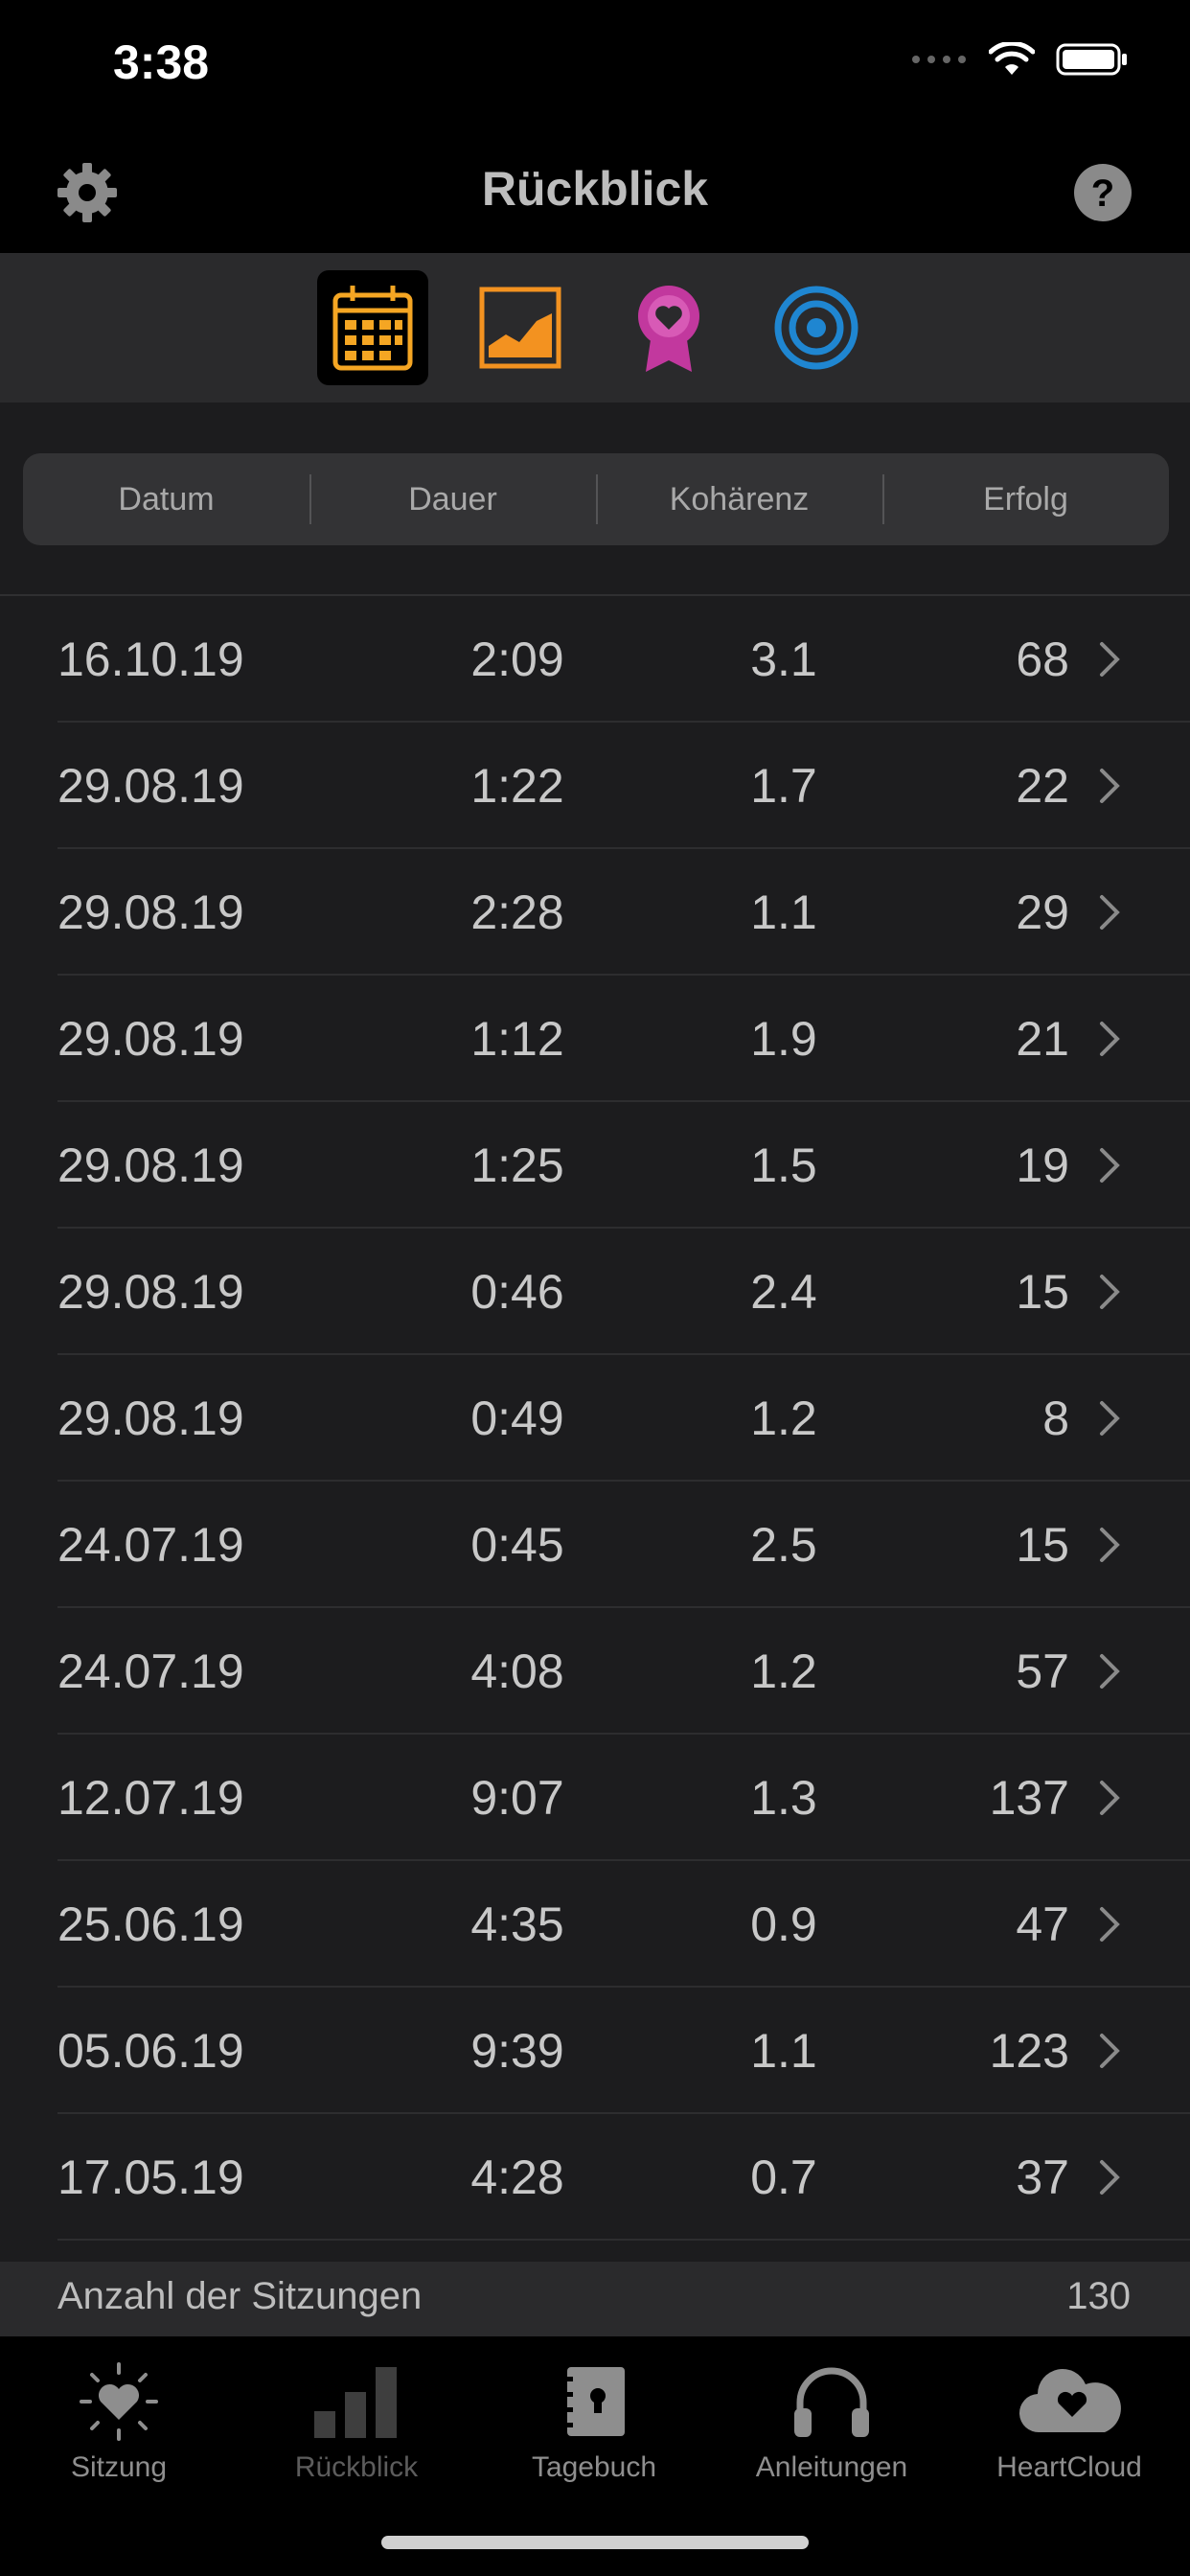  What do you see at coordinates (1092, 59) in the screenshot?
I see `battery-icon` at bounding box center [1092, 59].